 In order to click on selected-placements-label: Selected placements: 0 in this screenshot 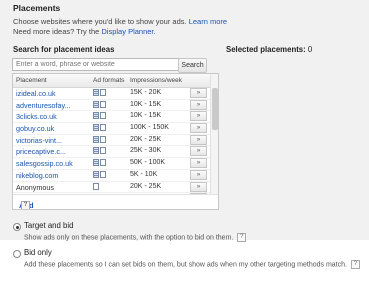, I will do `click(269, 49)`.